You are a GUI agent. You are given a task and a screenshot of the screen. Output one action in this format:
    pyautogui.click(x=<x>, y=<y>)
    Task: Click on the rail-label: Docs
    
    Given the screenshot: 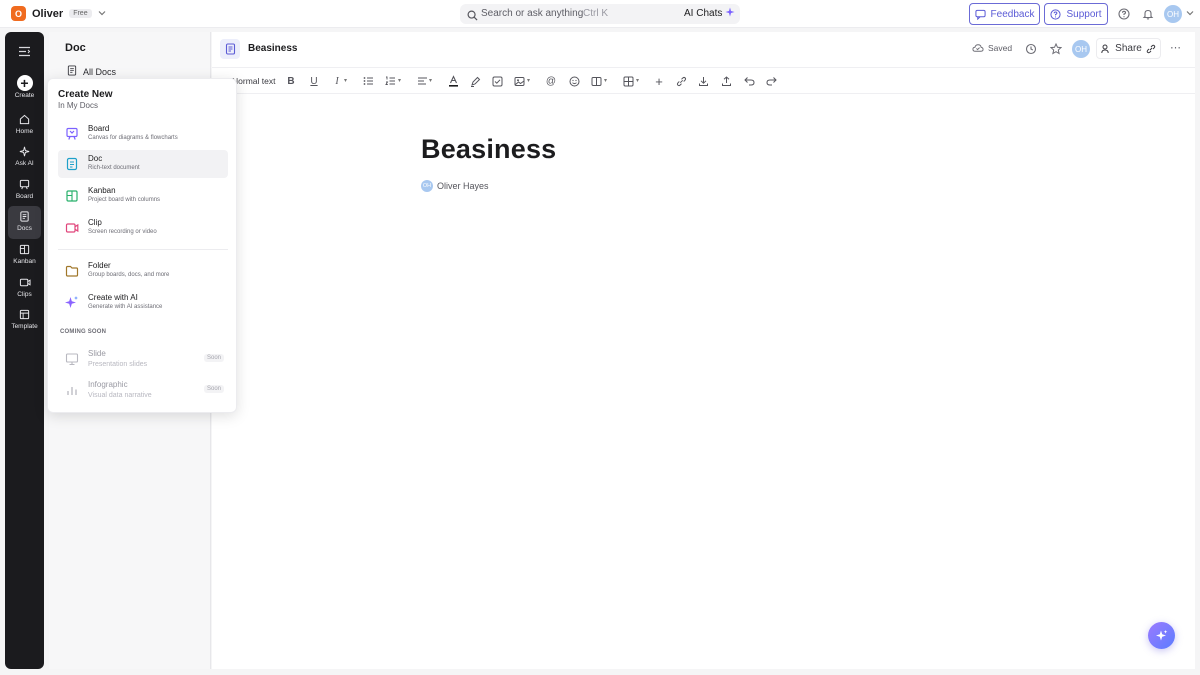 What is the action you would take?
    pyautogui.click(x=24, y=228)
    